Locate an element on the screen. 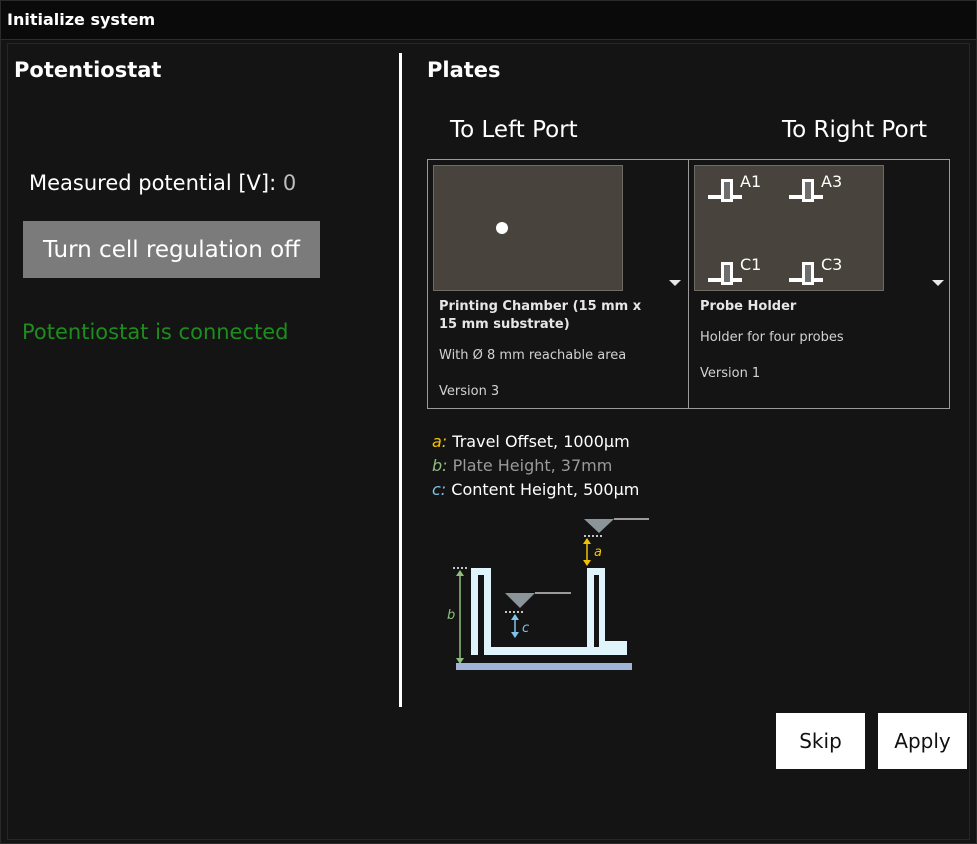 This screenshot has height=844, width=977. left-plate-version: Version 3 is located at coordinates (469, 391).